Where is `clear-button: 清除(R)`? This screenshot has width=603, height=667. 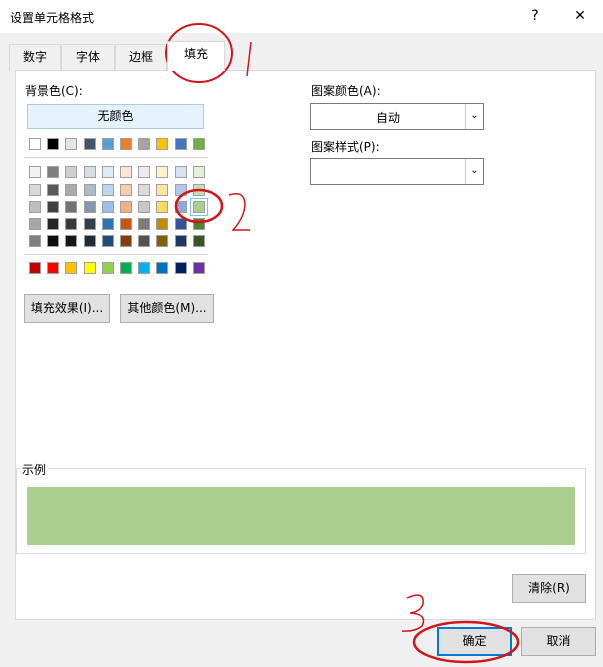
clear-button: 清除(R) is located at coordinates (549, 588).